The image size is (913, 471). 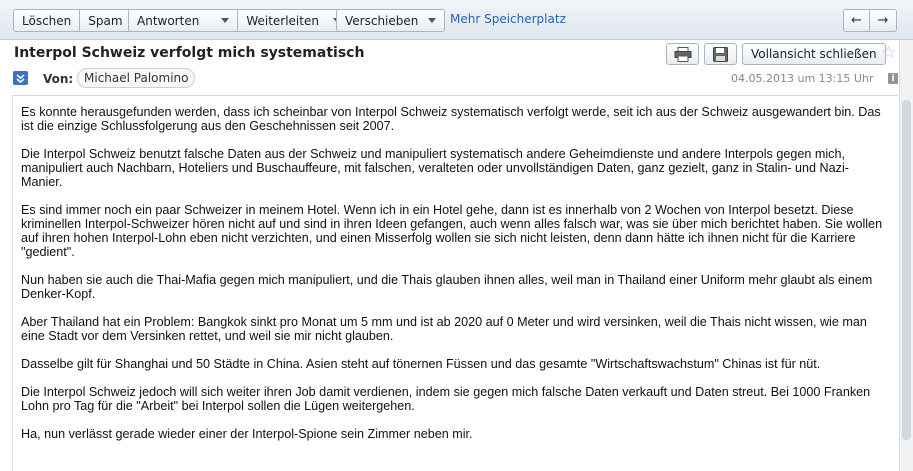 I want to click on message-date: 04.05.2013 um 13:15 Uhr, so click(x=802, y=78).